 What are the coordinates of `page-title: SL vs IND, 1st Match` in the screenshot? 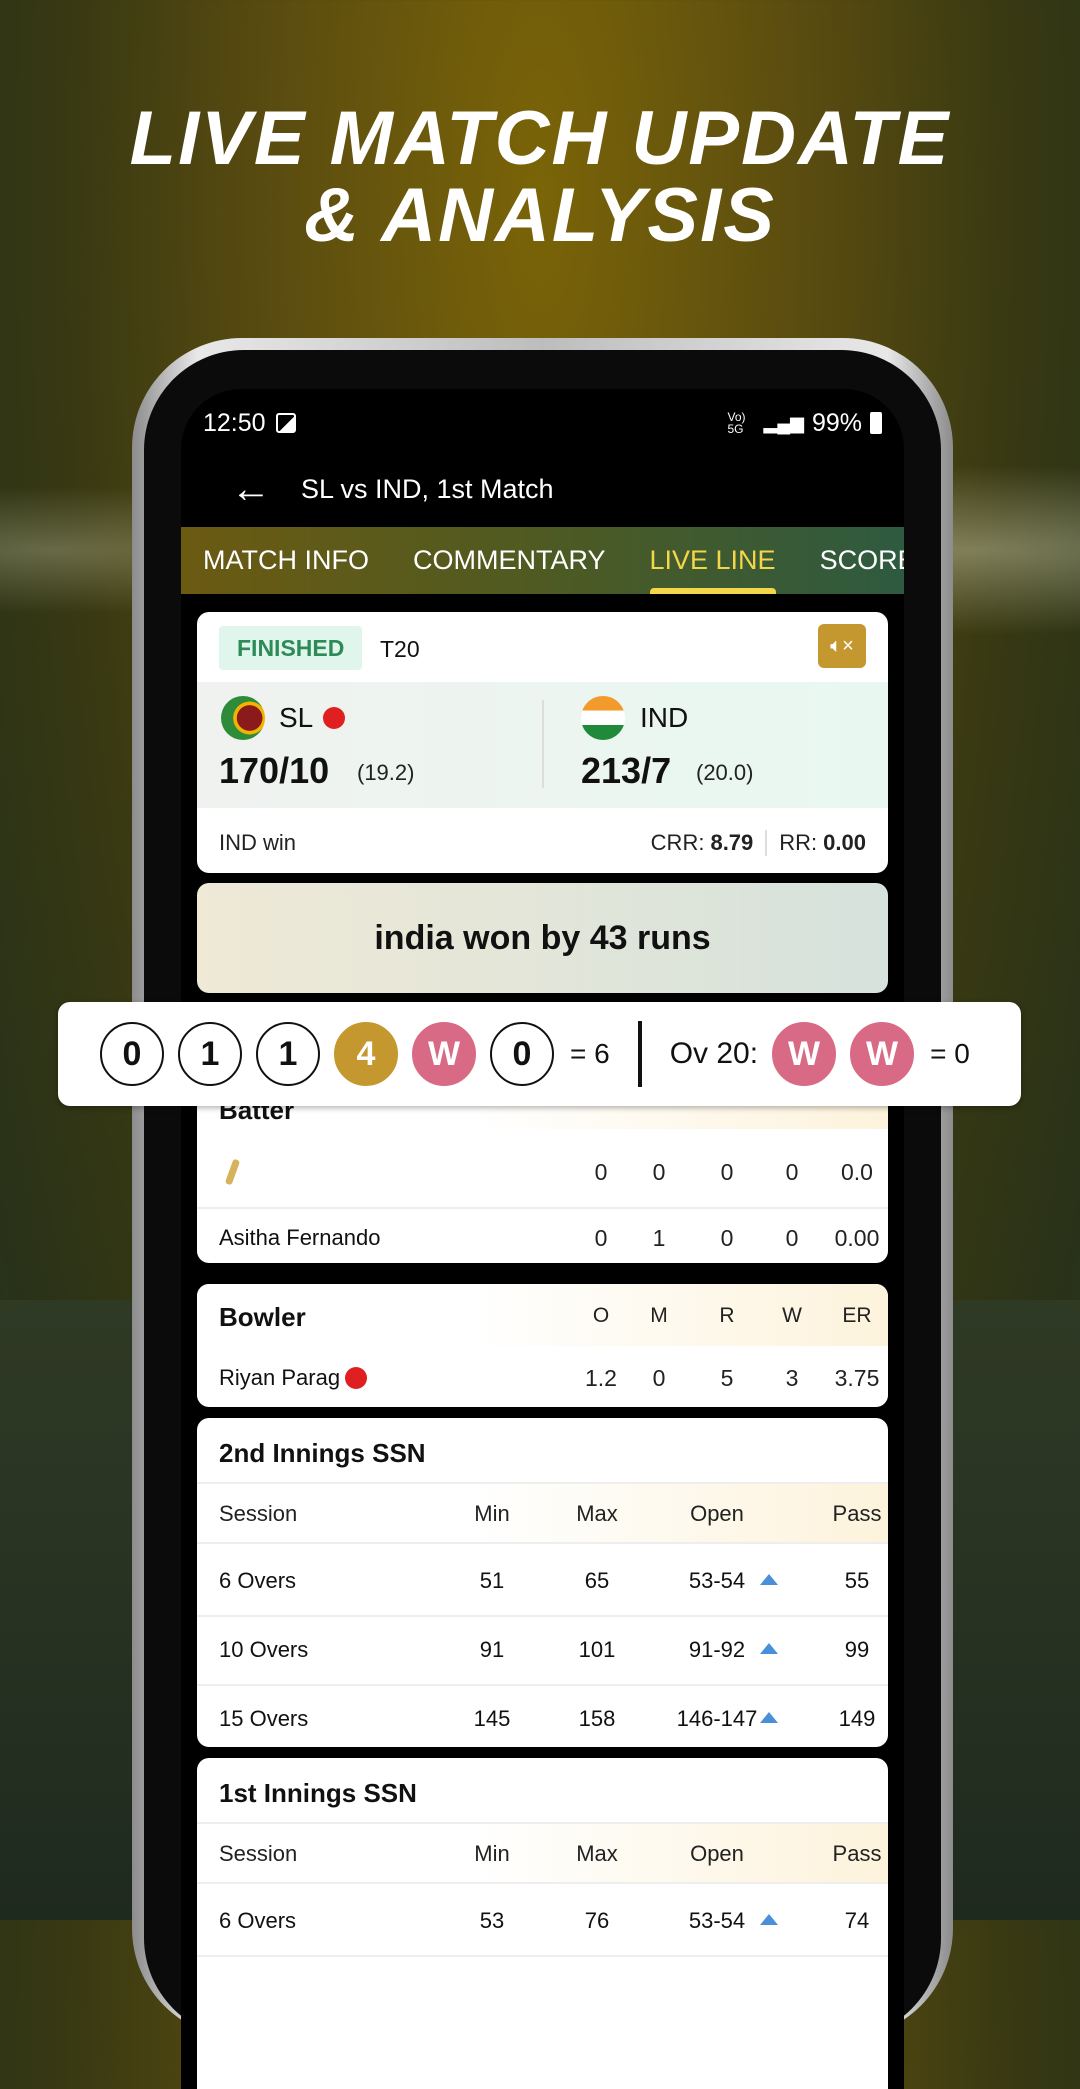 It's located at (427, 488).